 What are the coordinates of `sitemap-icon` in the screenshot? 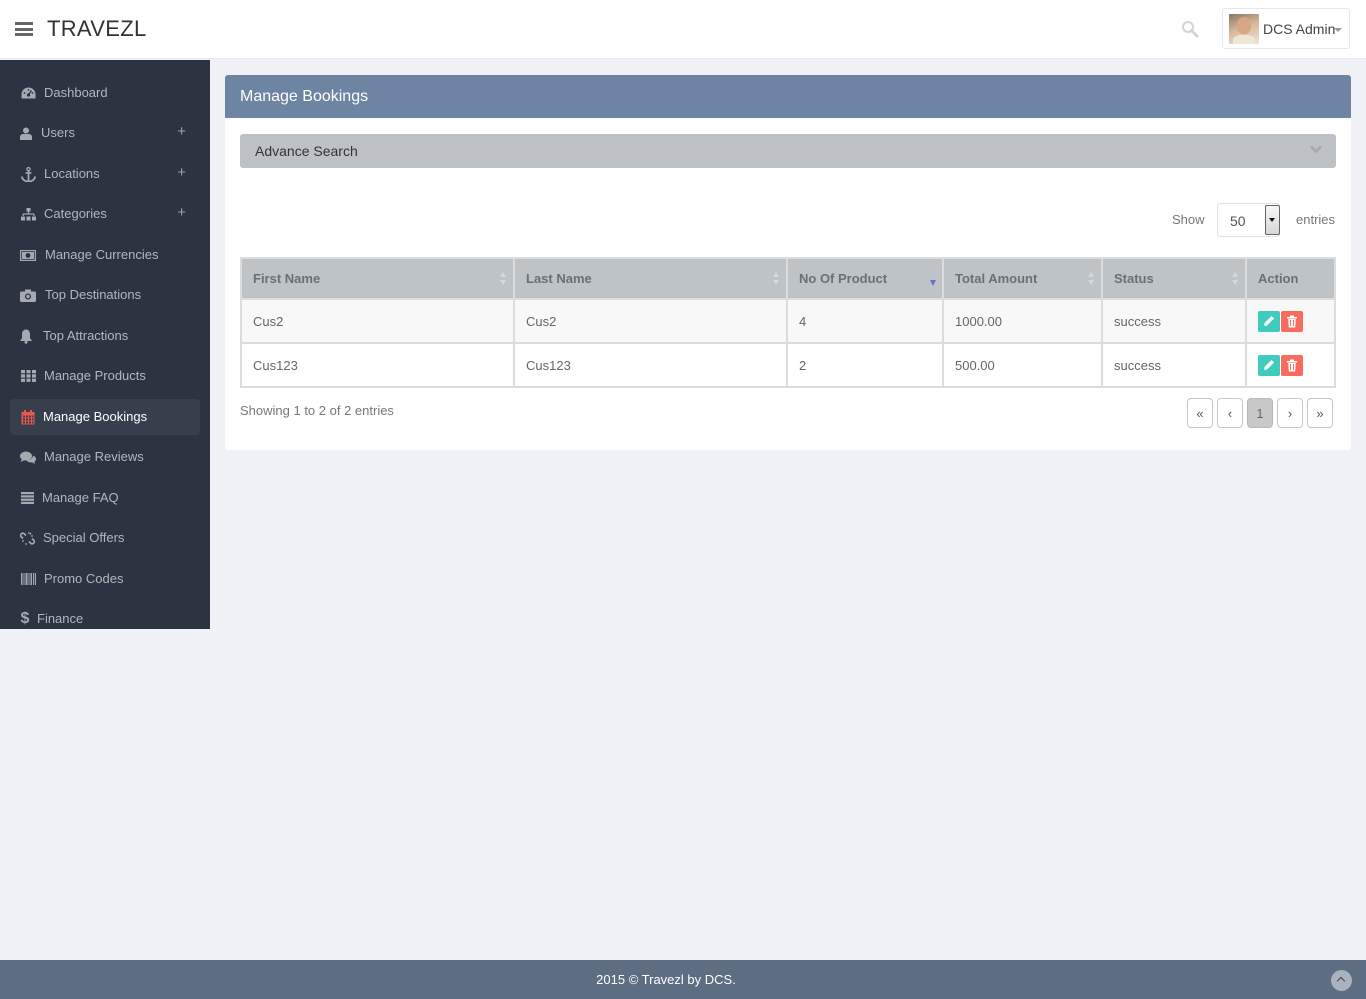 It's located at (28, 214).